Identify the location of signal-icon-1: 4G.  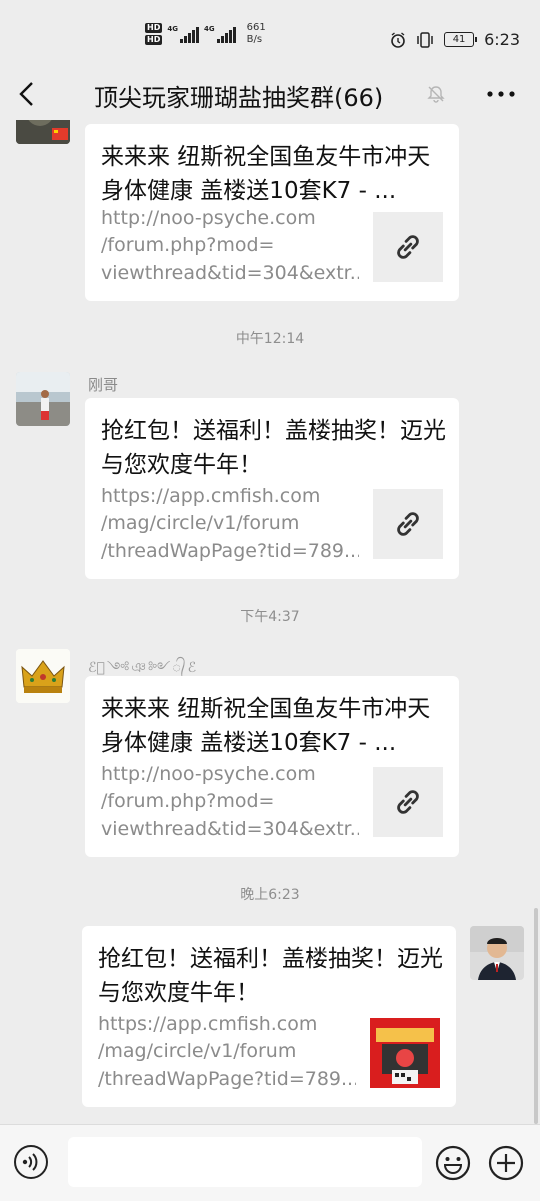
(183, 34).